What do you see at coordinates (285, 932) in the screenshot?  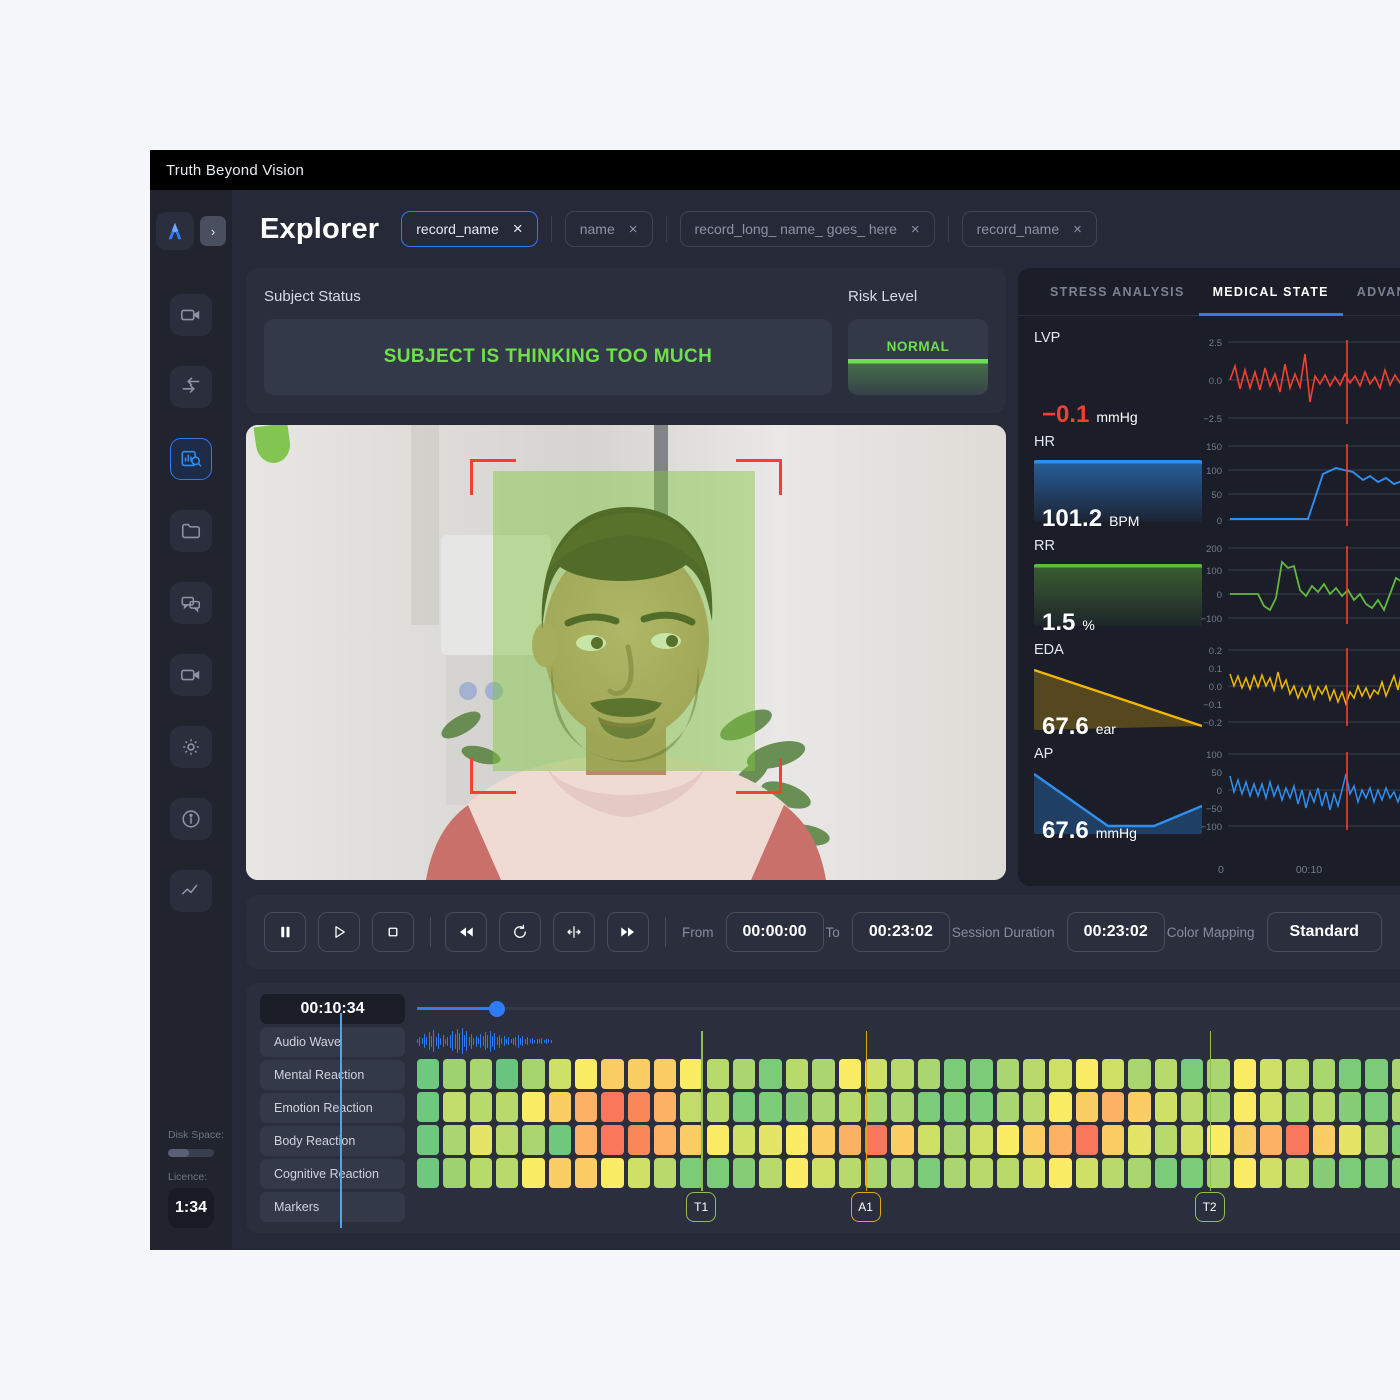 I see `pause-button` at bounding box center [285, 932].